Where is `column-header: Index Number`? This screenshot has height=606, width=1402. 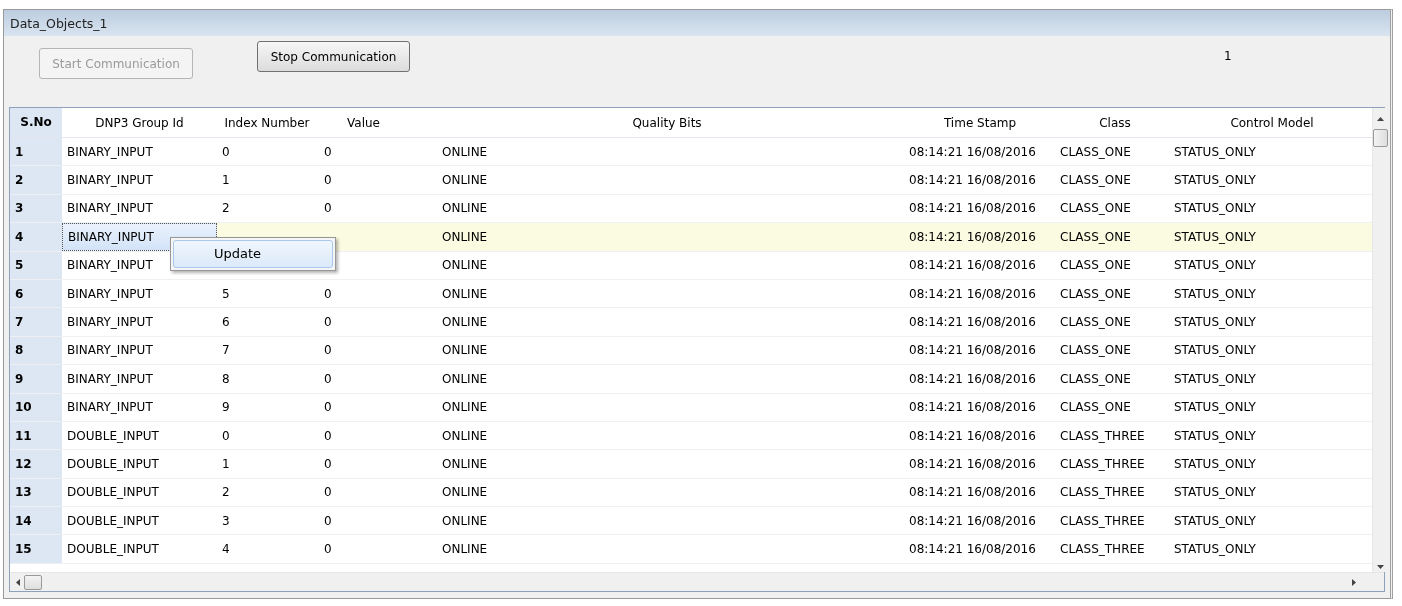
column-header: Index Number is located at coordinates (267, 122).